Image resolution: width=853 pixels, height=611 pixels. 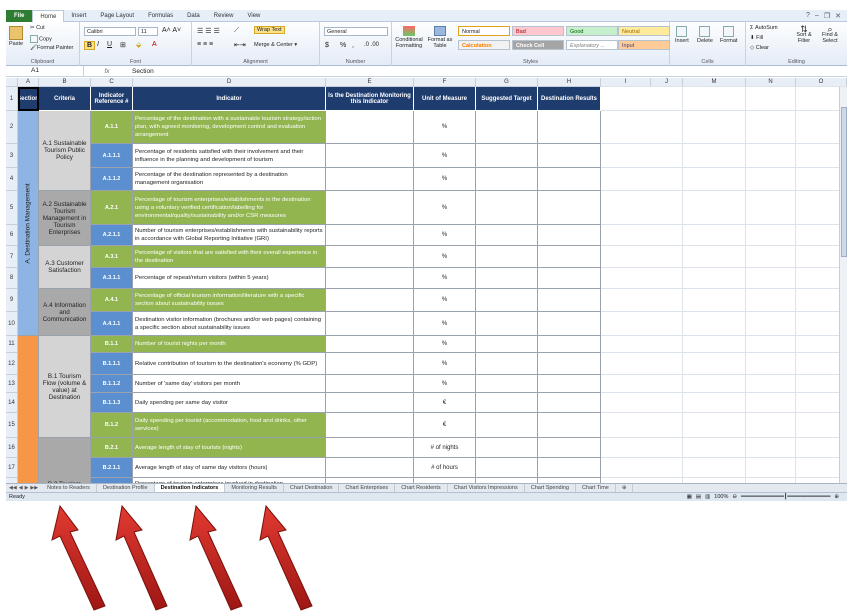 I want to click on fx-icon: fx, so click(x=107, y=71).